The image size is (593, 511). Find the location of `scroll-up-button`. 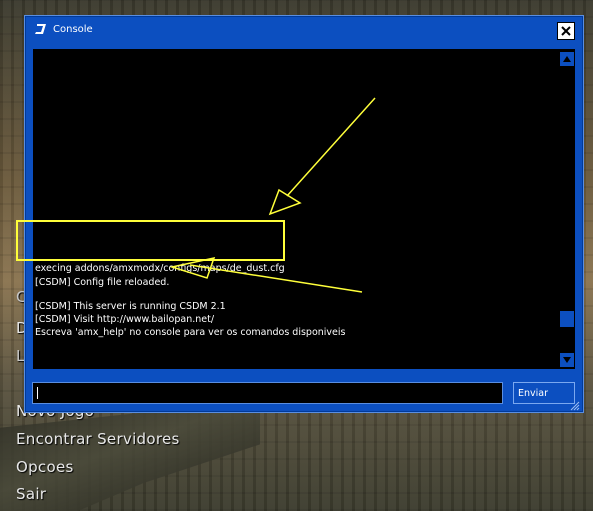

scroll-up-button is located at coordinates (567, 59).